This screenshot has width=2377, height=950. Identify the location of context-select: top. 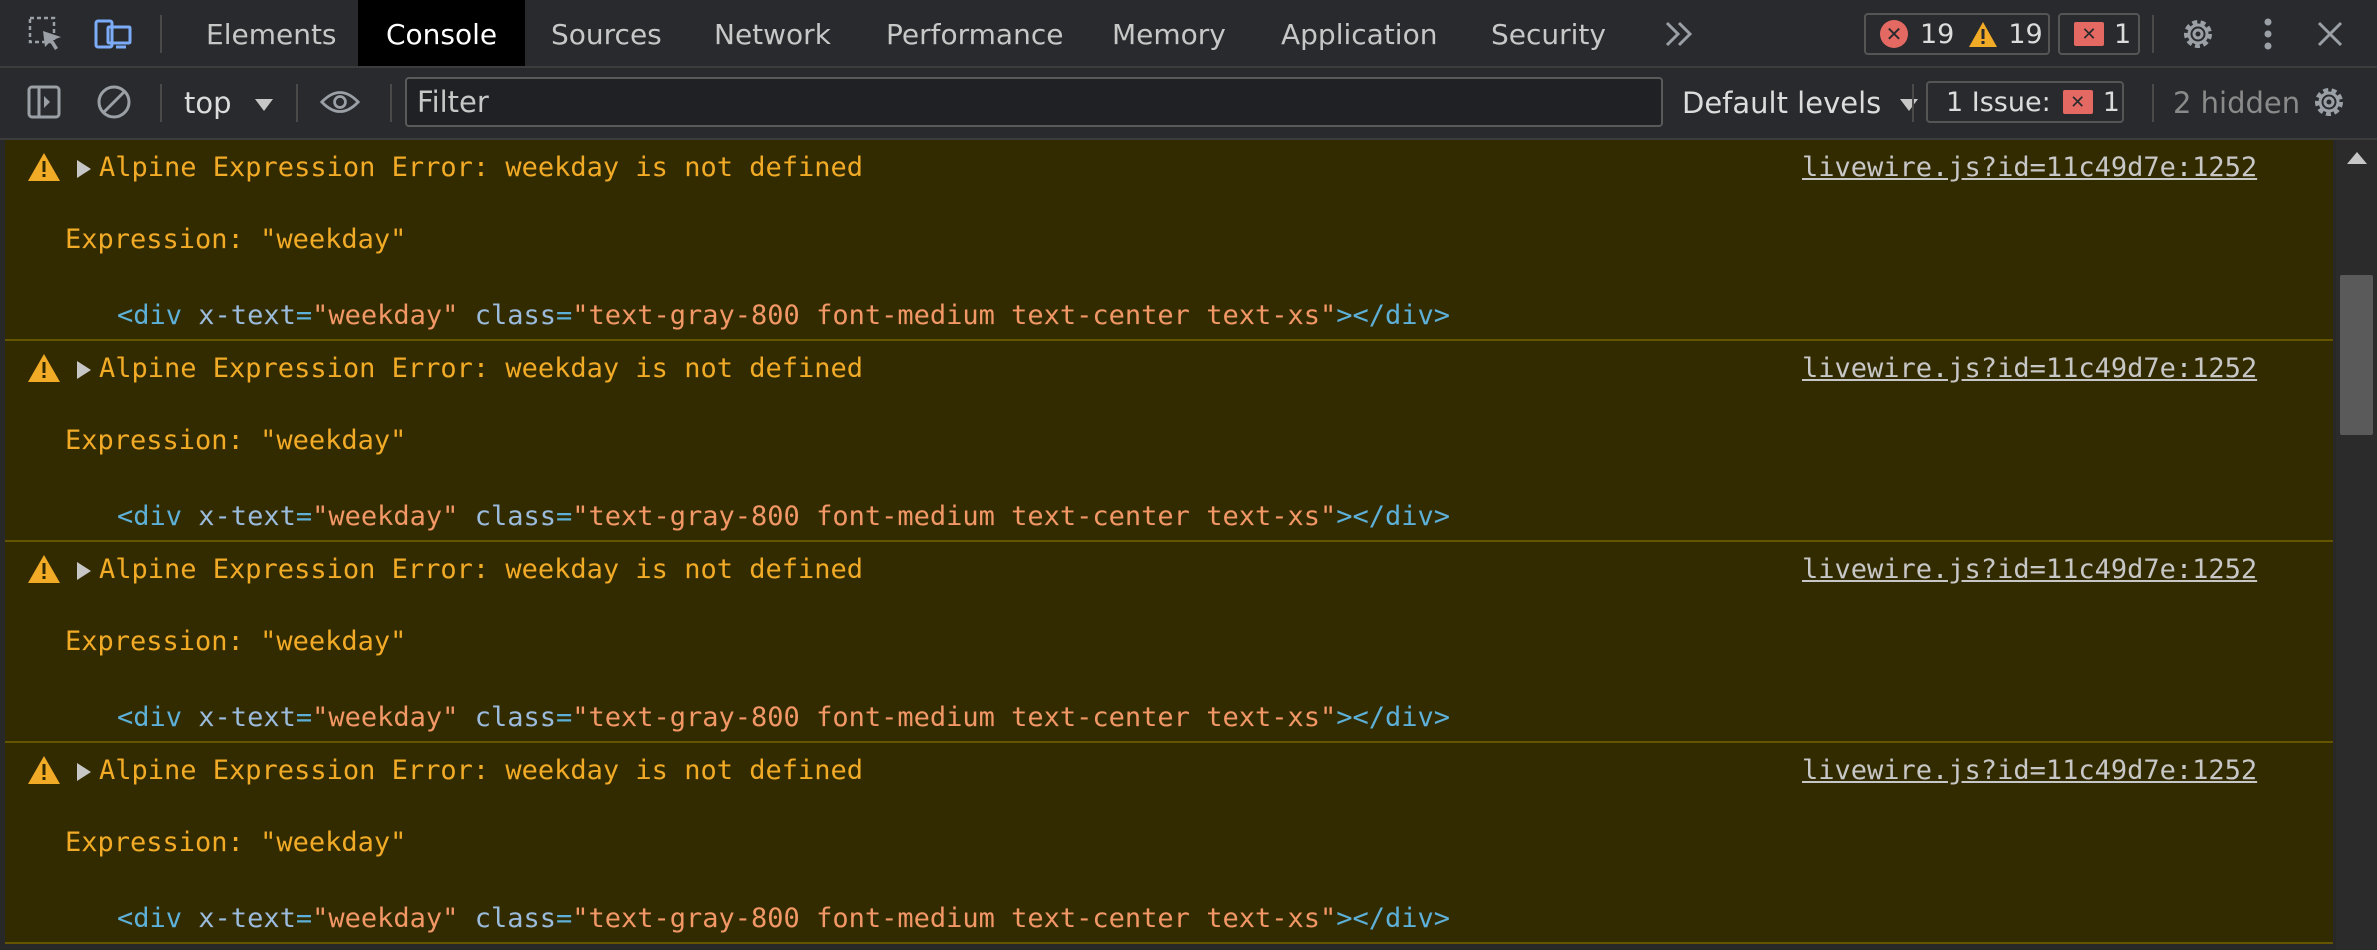
(228, 103).